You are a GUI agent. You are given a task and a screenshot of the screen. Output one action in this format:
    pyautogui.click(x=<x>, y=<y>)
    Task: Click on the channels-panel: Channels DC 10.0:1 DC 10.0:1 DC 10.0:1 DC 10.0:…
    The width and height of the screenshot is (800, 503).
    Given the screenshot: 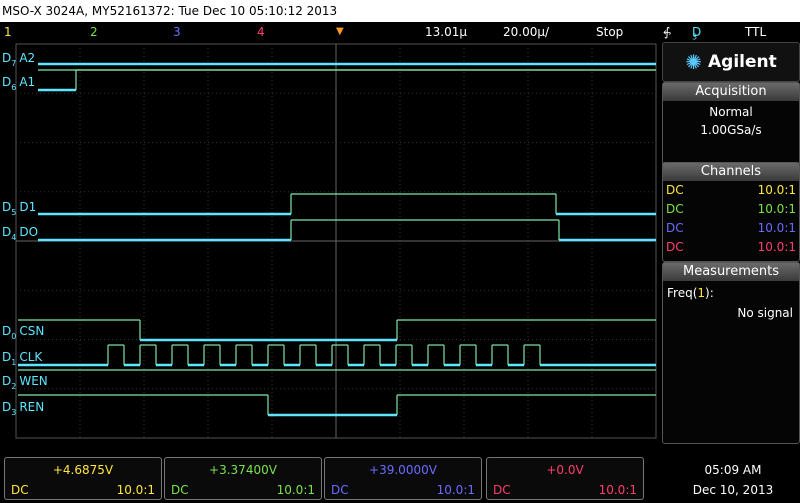 What is the action you would take?
    pyautogui.click(x=731, y=212)
    